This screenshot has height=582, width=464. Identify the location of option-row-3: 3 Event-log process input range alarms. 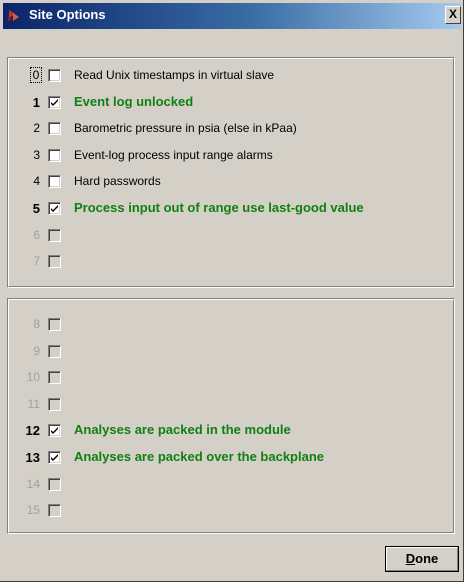
(231, 156).